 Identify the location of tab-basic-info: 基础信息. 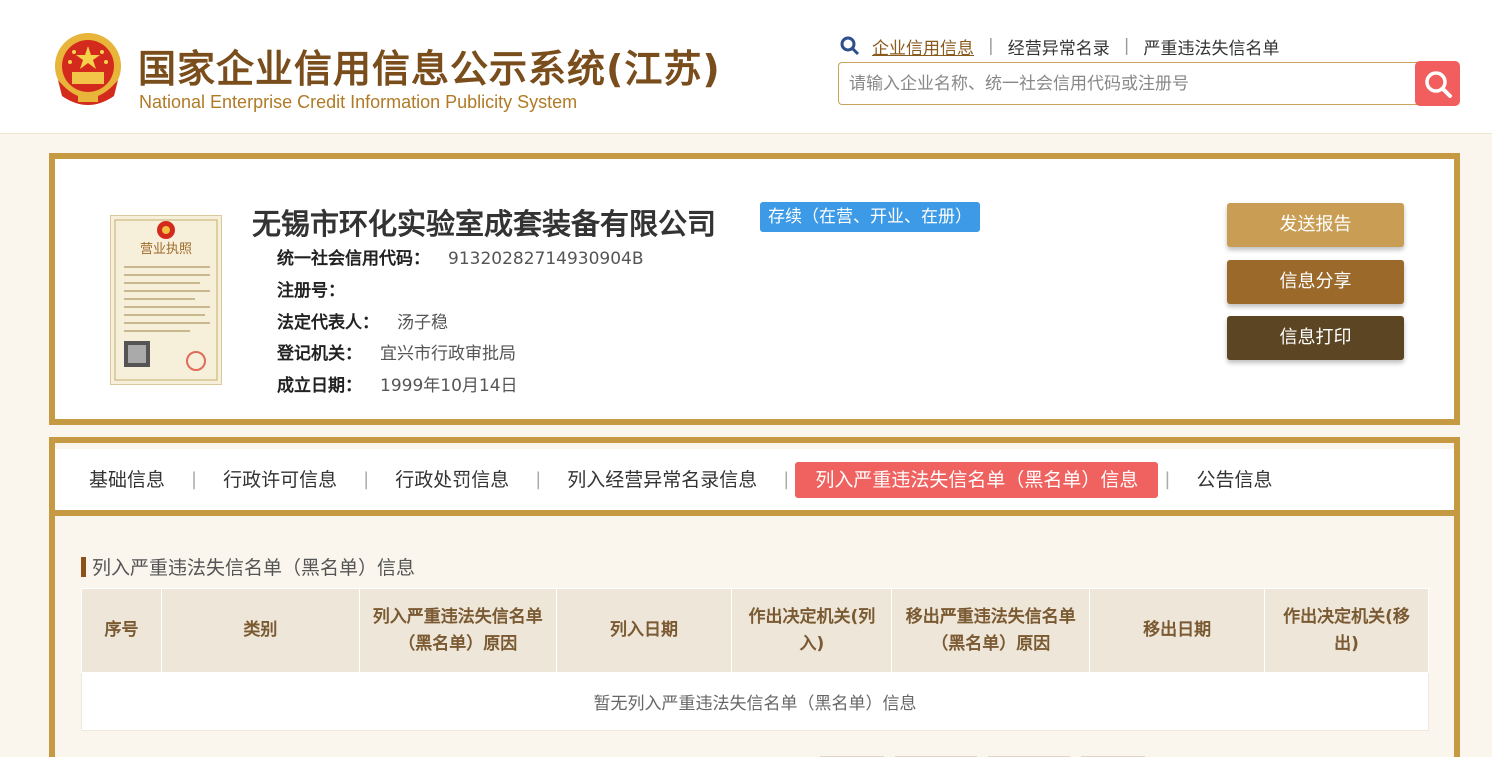
(127, 480).